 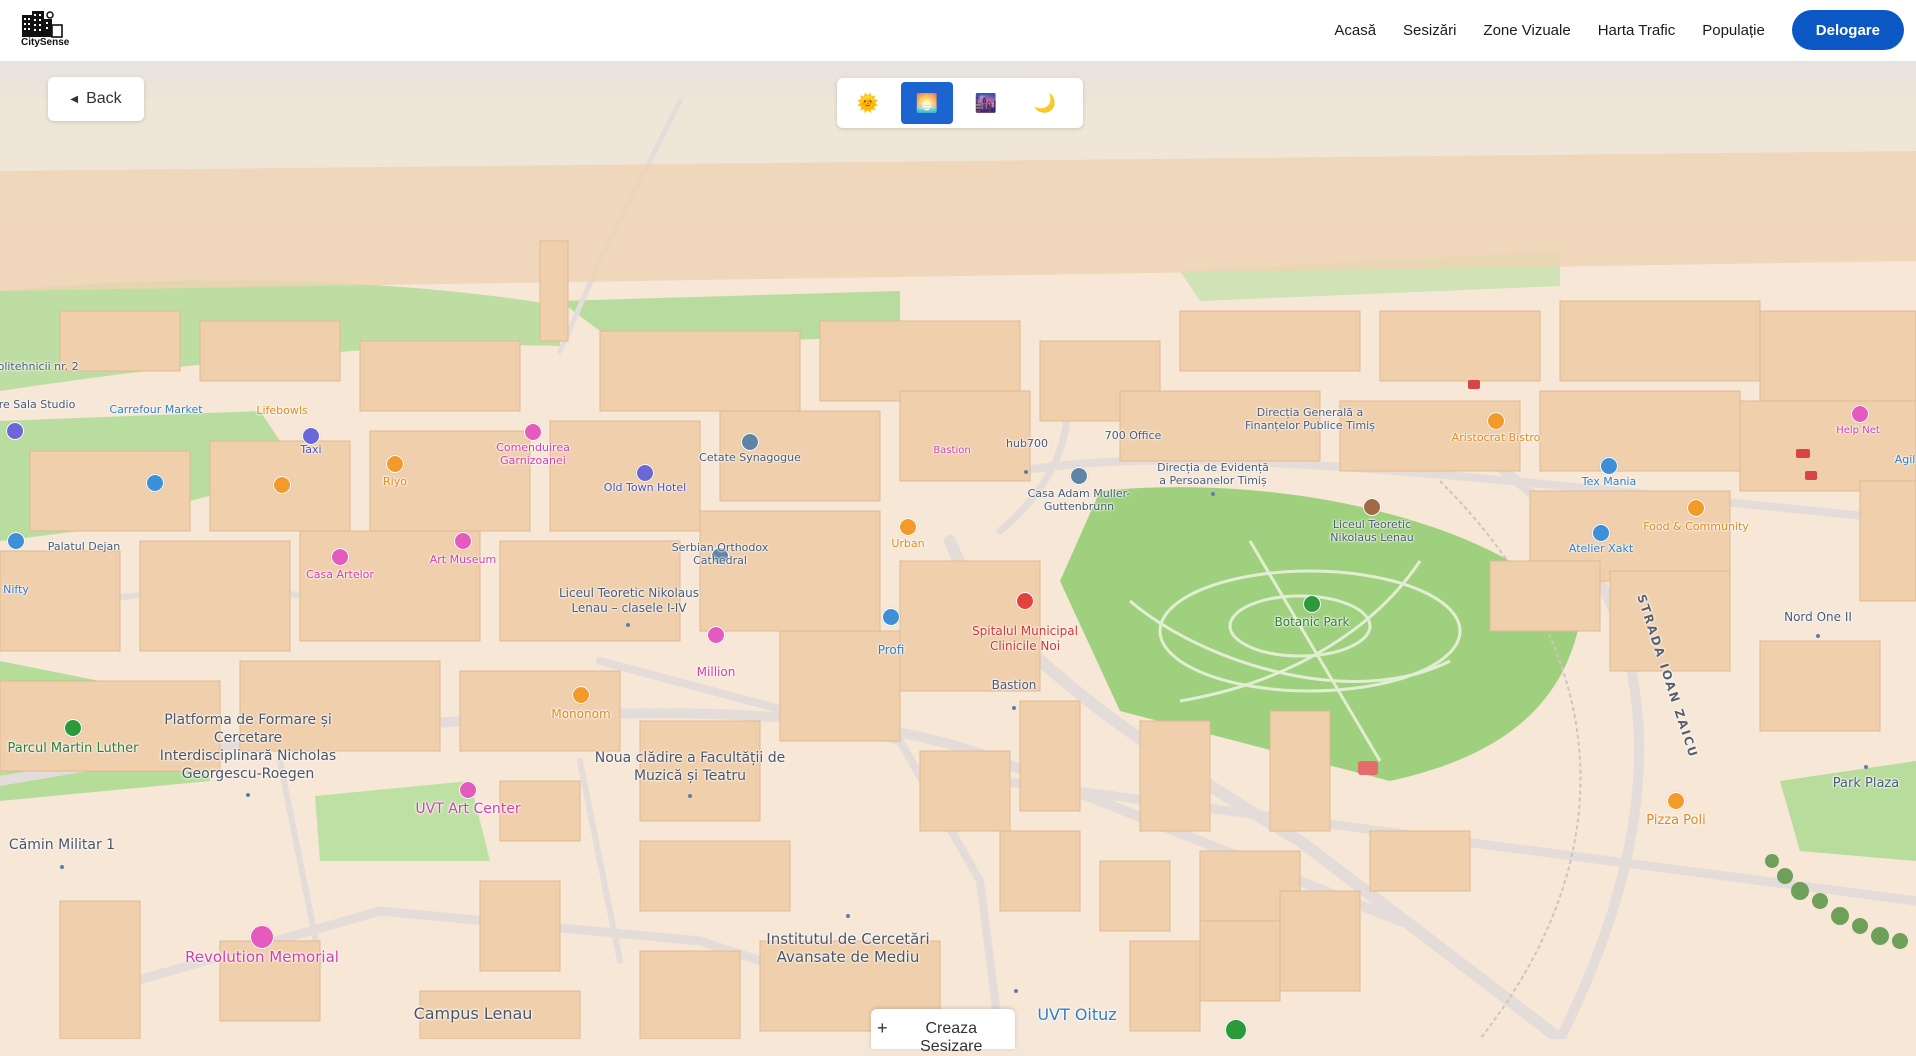 What do you see at coordinates (62, 845) in the screenshot?
I see `map-label: Cămin Militar 1` at bounding box center [62, 845].